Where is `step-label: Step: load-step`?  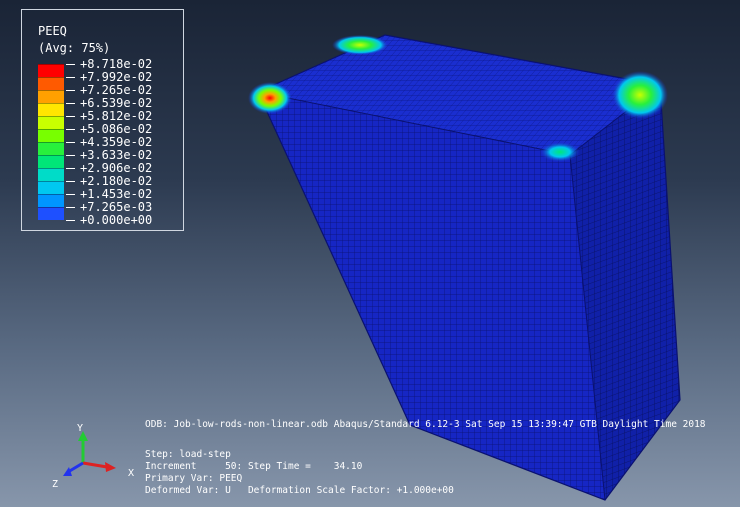
step-label: Step: load-step is located at coordinates (188, 454).